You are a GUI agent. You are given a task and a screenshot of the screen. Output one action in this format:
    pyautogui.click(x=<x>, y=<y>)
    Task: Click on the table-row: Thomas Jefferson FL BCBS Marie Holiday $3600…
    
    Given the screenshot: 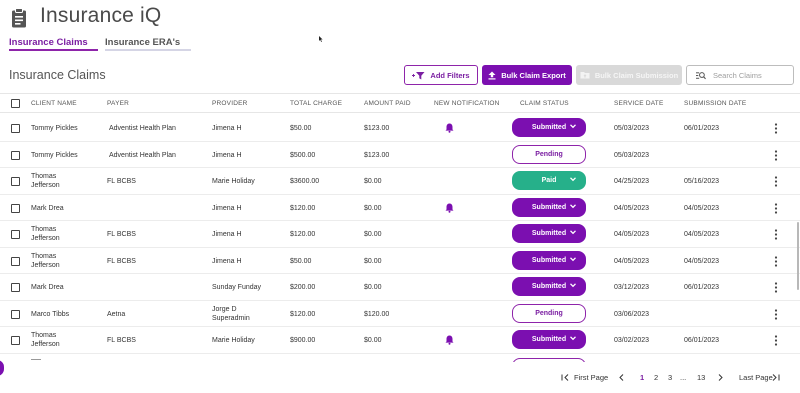 What is the action you would take?
    pyautogui.click(x=400, y=181)
    